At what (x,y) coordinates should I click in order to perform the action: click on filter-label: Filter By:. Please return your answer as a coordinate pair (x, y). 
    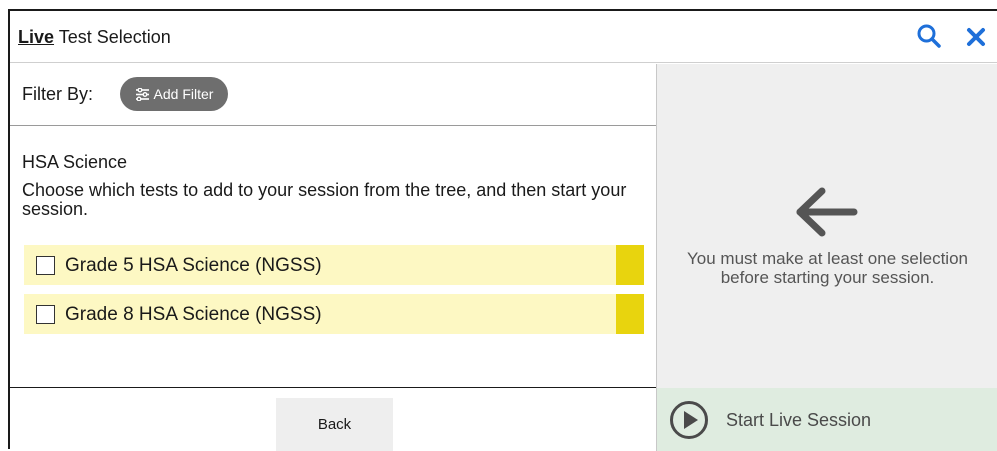
    Looking at the image, I should click on (58, 94).